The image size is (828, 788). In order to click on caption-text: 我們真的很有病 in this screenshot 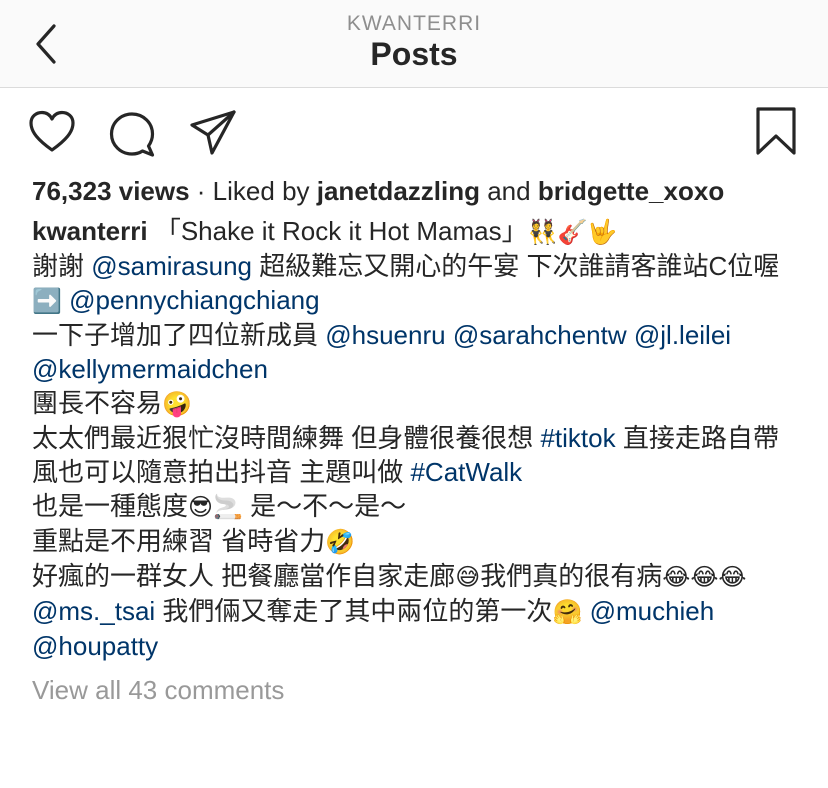, I will do `click(571, 576)`.